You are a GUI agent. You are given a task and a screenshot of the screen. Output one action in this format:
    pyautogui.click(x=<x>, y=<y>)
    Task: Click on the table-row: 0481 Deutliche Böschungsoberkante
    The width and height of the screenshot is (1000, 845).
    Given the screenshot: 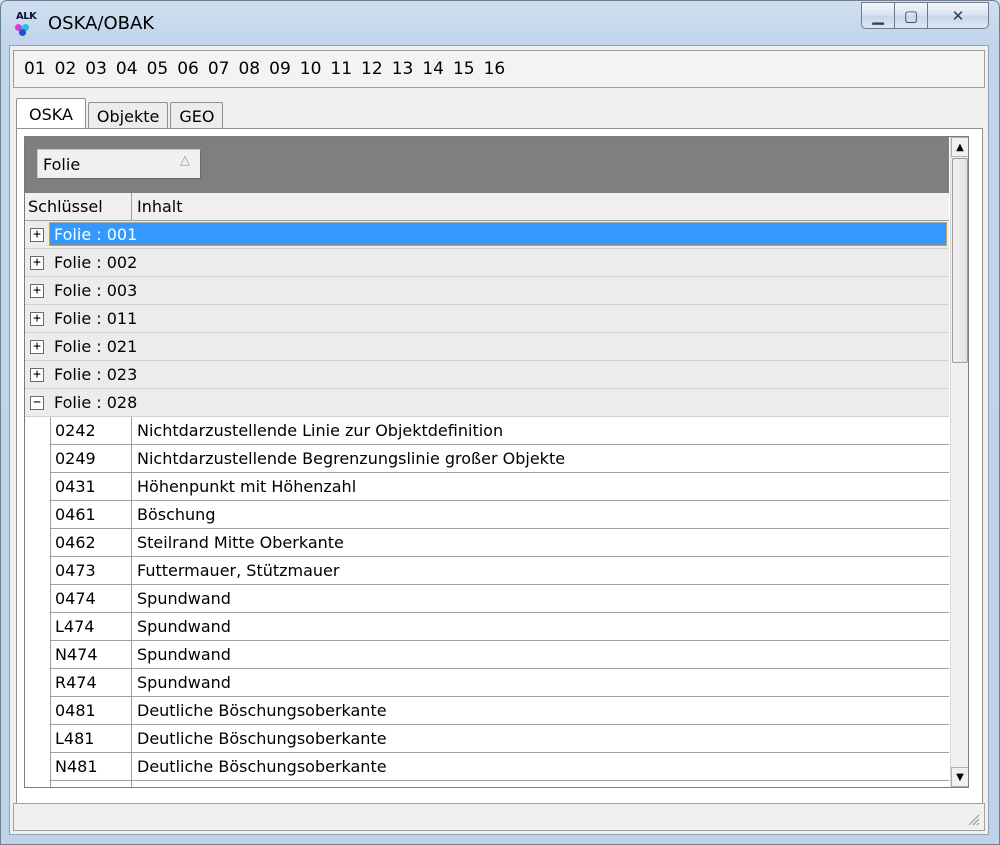 What is the action you would take?
    pyautogui.click(x=487, y=711)
    